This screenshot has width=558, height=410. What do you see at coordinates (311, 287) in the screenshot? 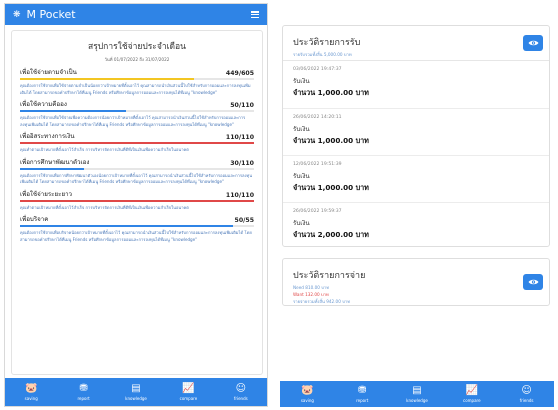
I see `expense-need: Need 810.00 บาท` at bounding box center [311, 287].